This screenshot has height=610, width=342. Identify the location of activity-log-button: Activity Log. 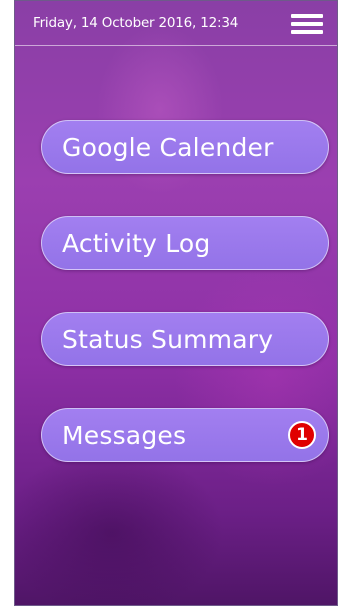
(185, 243).